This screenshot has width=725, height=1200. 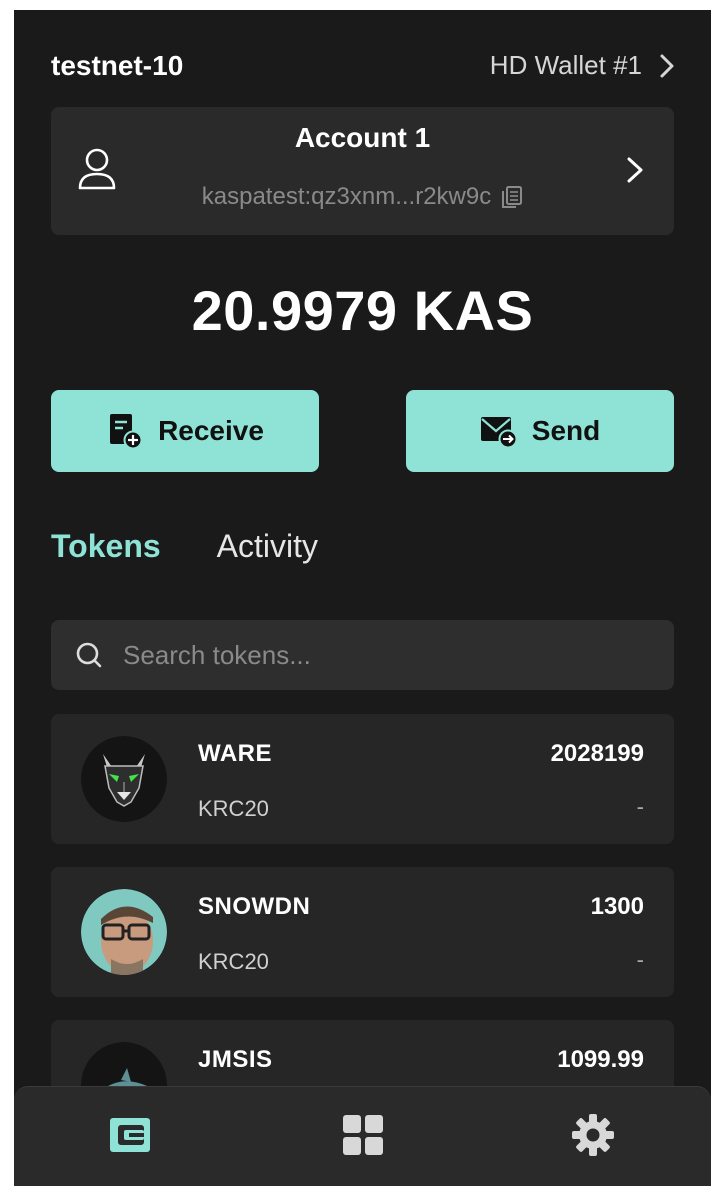 What do you see at coordinates (600, 1059) in the screenshot?
I see `token-amount: 1099.99` at bounding box center [600, 1059].